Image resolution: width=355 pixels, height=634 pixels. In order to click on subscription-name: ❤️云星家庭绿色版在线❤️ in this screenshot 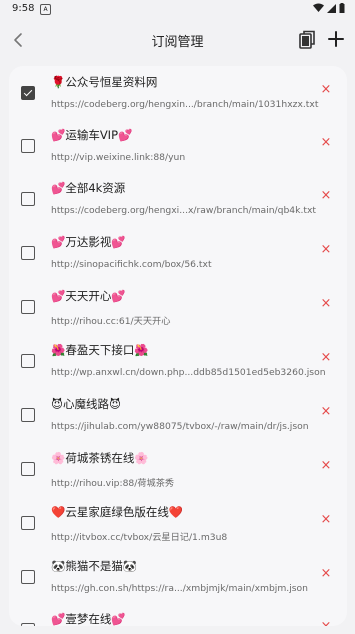, I will do `click(117, 512)`.